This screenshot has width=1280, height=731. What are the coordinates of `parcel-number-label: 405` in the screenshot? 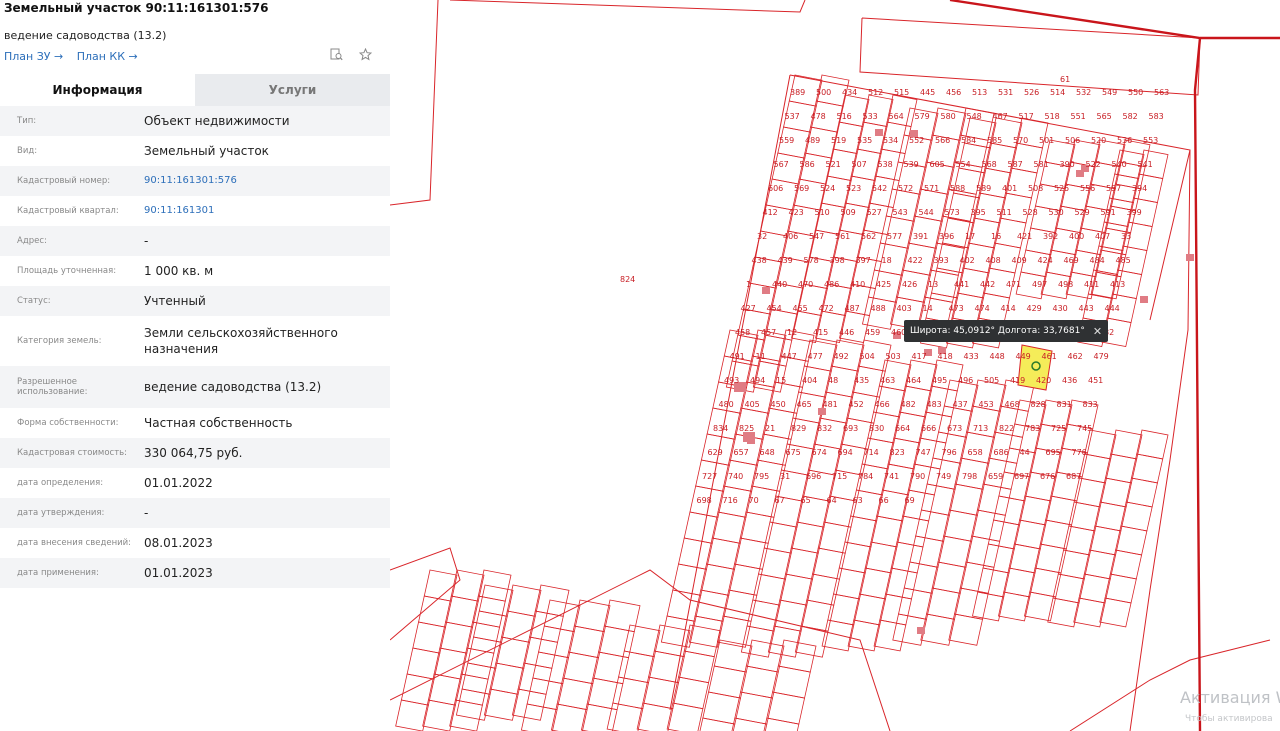 It's located at (752, 404).